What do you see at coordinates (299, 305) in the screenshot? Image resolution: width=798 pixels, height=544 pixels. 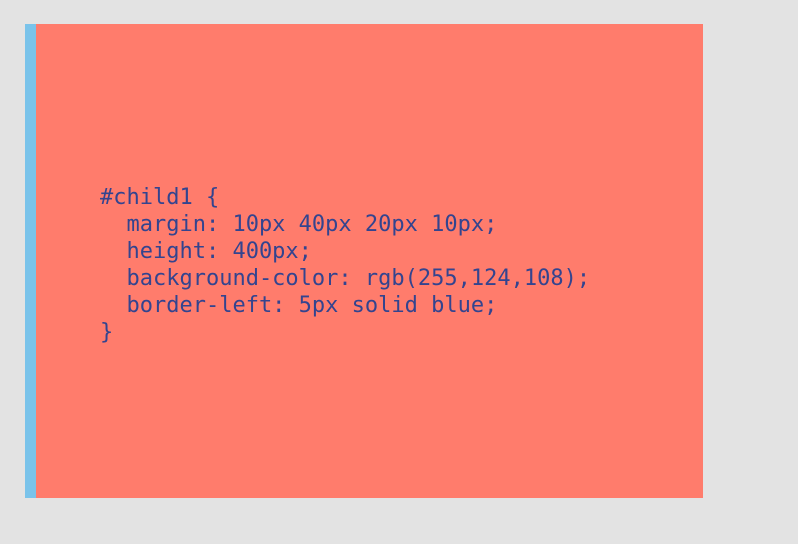 I see `code-line-border-left: border-left: 5px solid blue;` at bounding box center [299, 305].